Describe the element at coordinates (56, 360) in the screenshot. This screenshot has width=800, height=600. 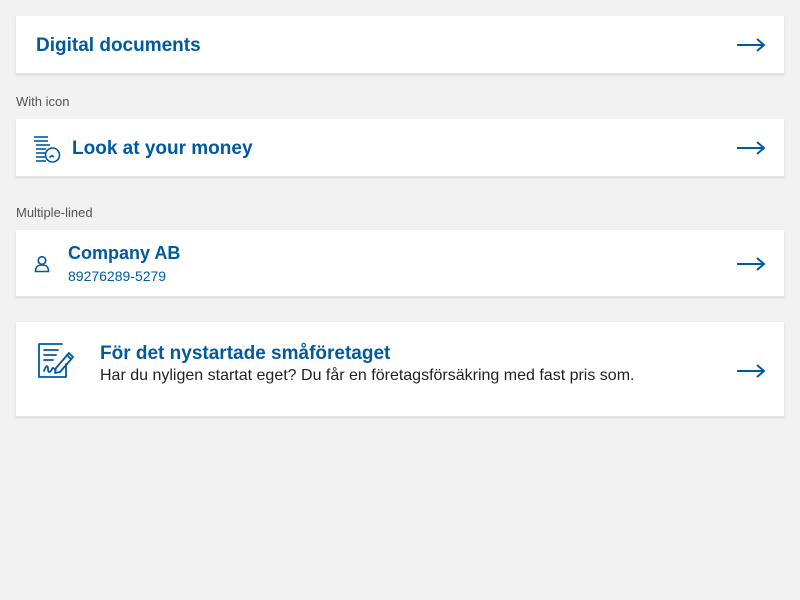
I see `signed-document-icon` at that location.